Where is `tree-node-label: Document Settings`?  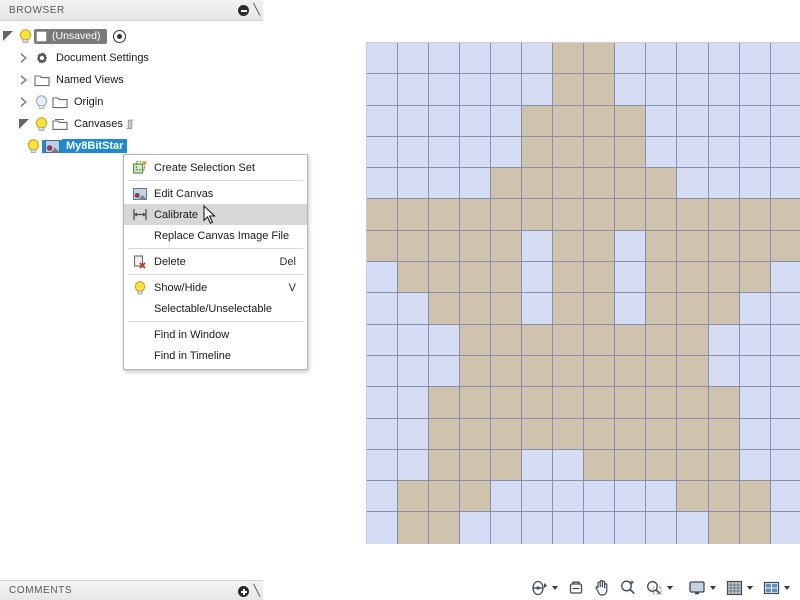 tree-node-label: Document Settings is located at coordinates (102, 58).